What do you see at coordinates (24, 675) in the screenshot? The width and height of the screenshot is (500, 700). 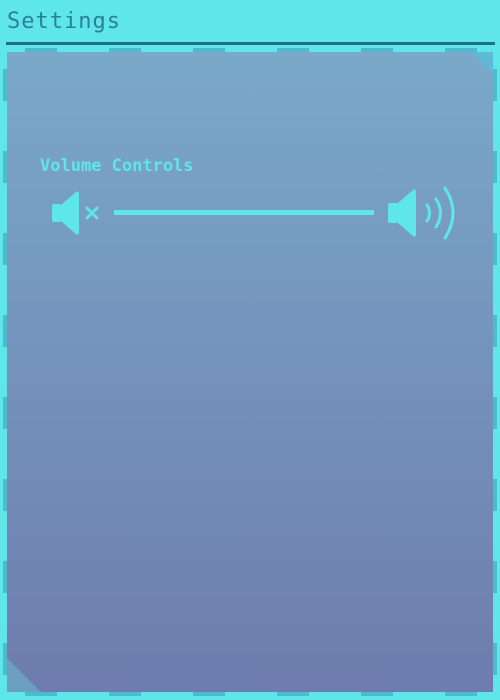 I see `panel-corner-notch-bottom` at bounding box center [24, 675].